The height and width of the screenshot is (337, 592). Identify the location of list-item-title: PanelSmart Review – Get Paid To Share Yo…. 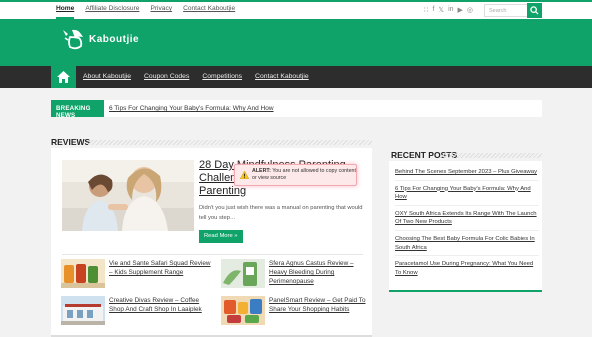
(321, 305).